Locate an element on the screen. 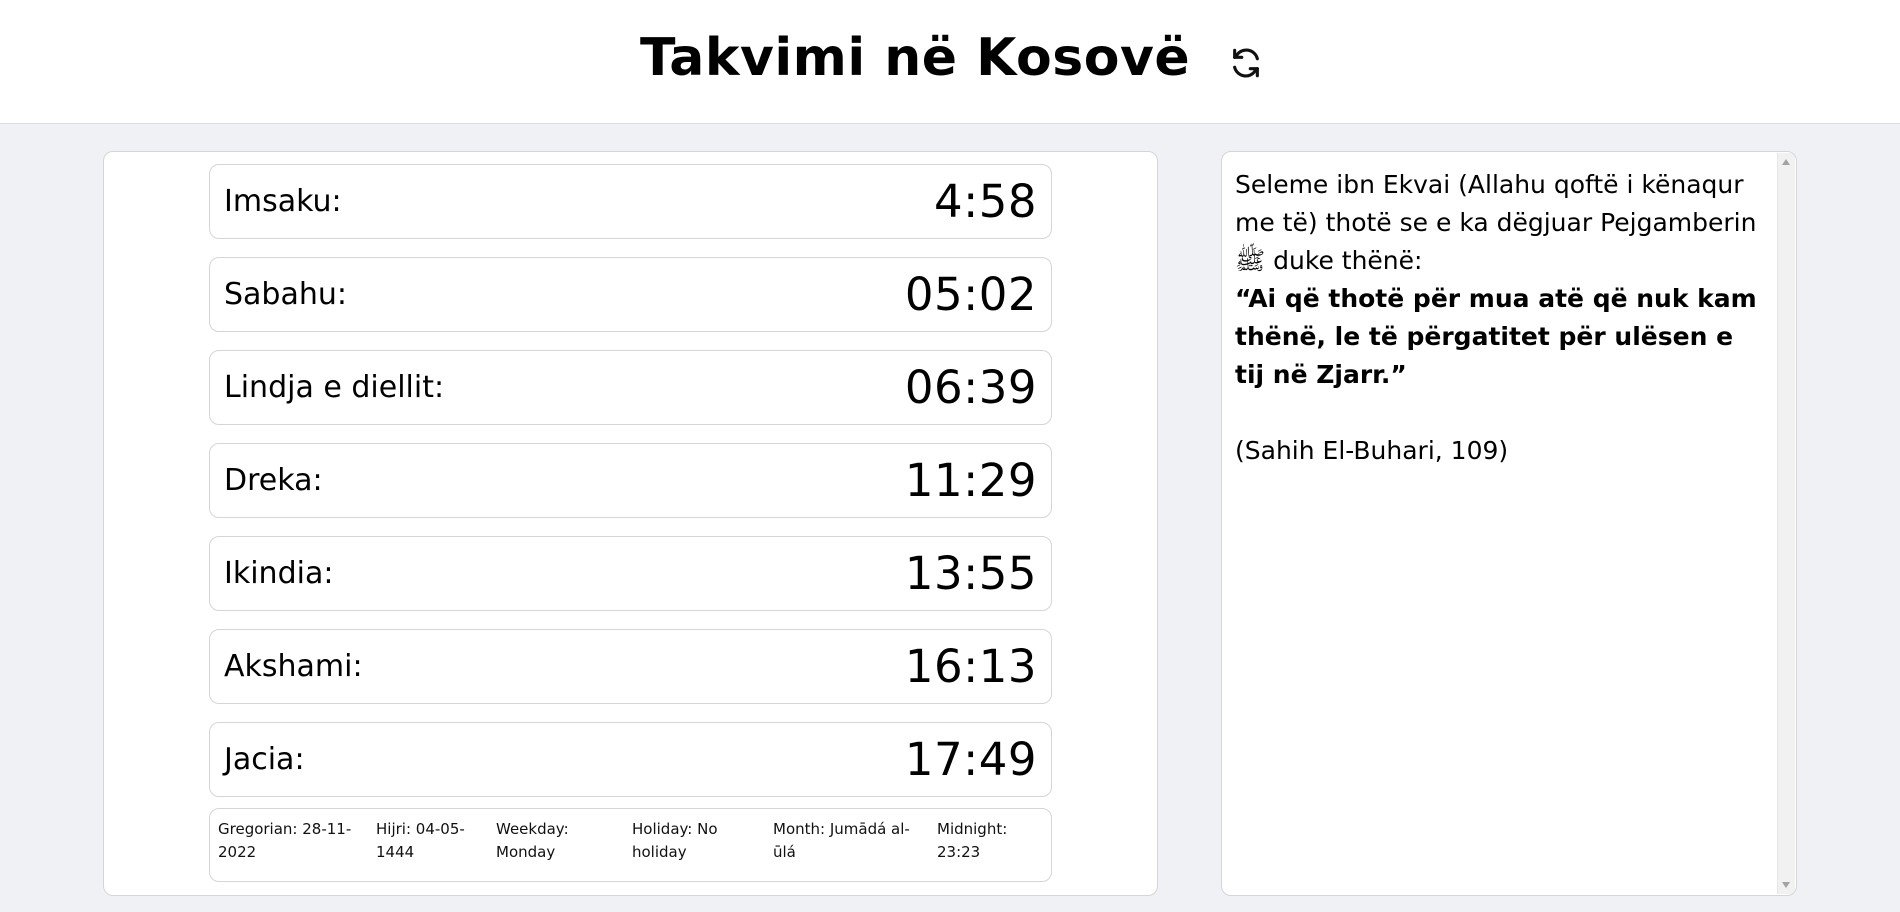 The height and width of the screenshot is (912, 1900). prayer-row-dreka: Dreka: 11:29 is located at coordinates (630, 480).